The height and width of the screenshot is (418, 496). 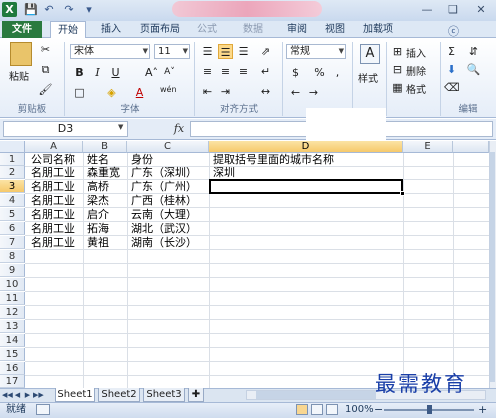 I want to click on row-header-14: 14, so click(x=12, y=340).